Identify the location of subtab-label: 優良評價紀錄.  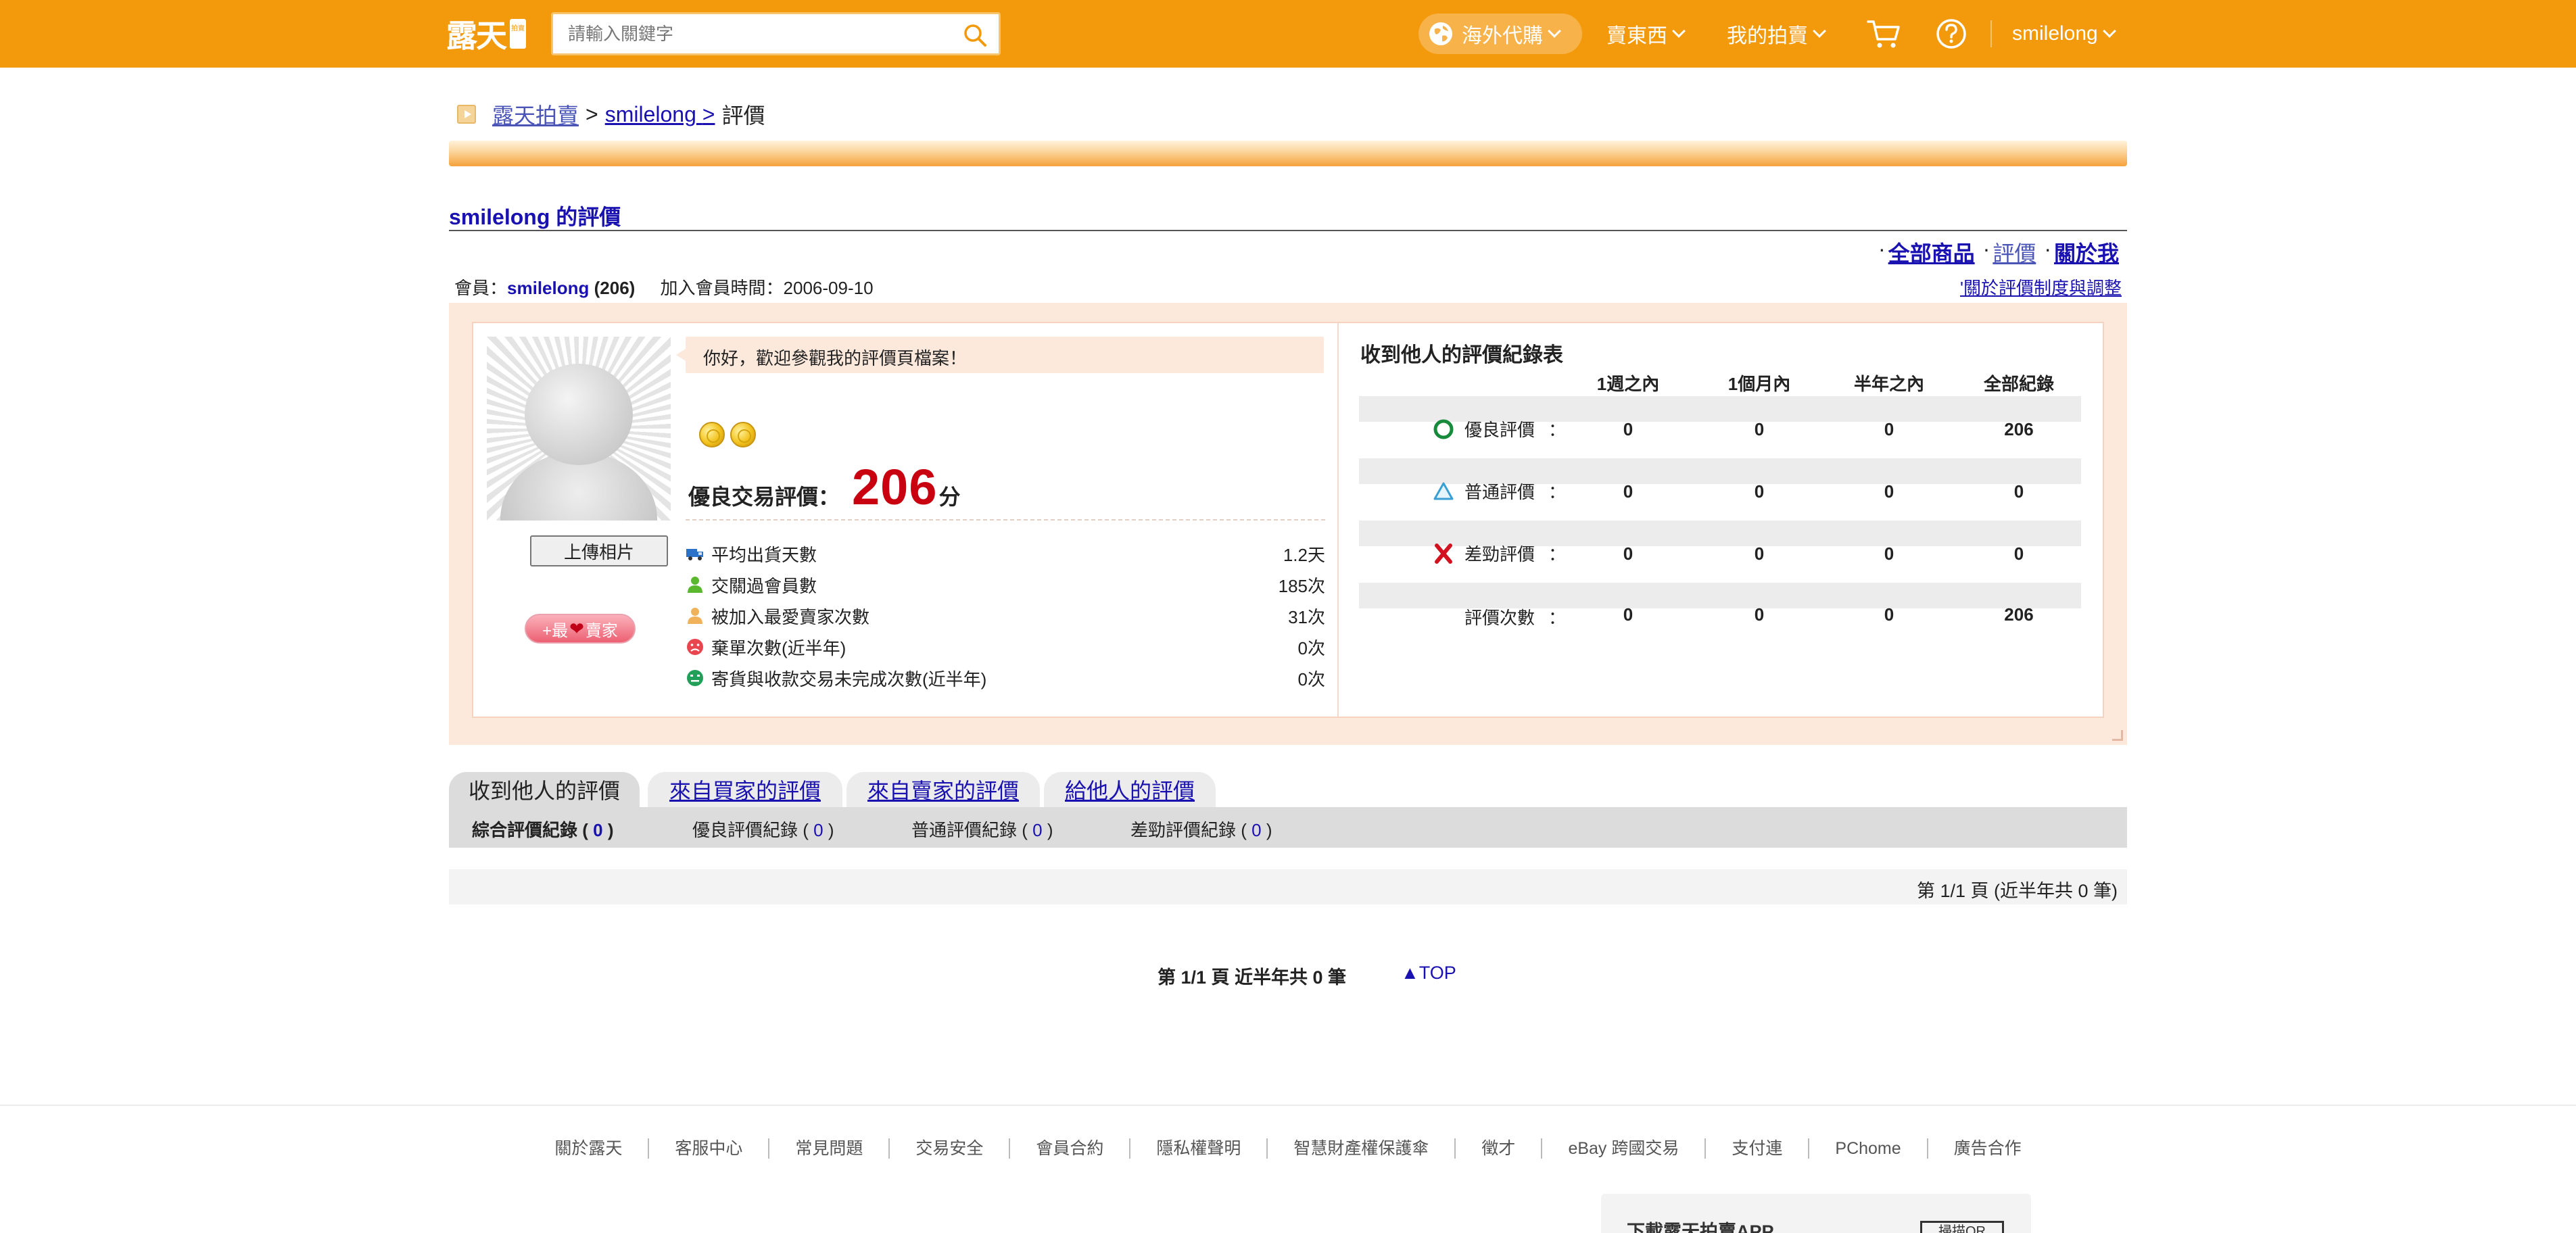
(745, 830).